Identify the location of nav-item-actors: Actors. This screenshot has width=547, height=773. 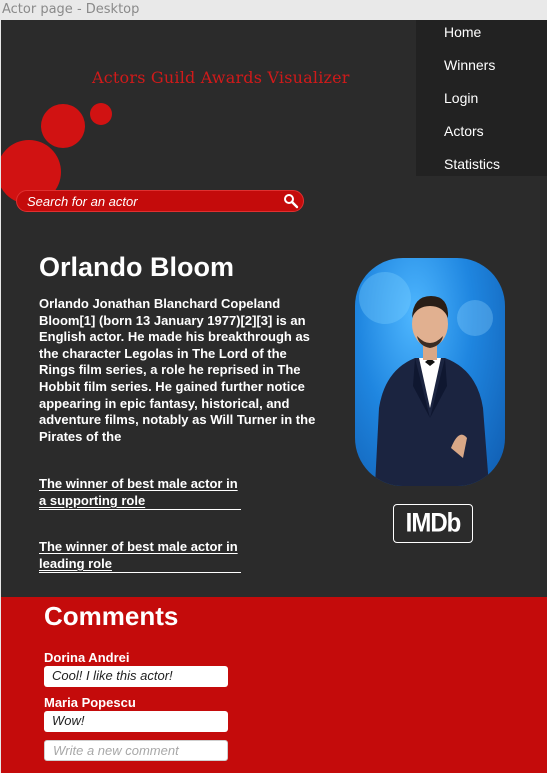
(464, 131).